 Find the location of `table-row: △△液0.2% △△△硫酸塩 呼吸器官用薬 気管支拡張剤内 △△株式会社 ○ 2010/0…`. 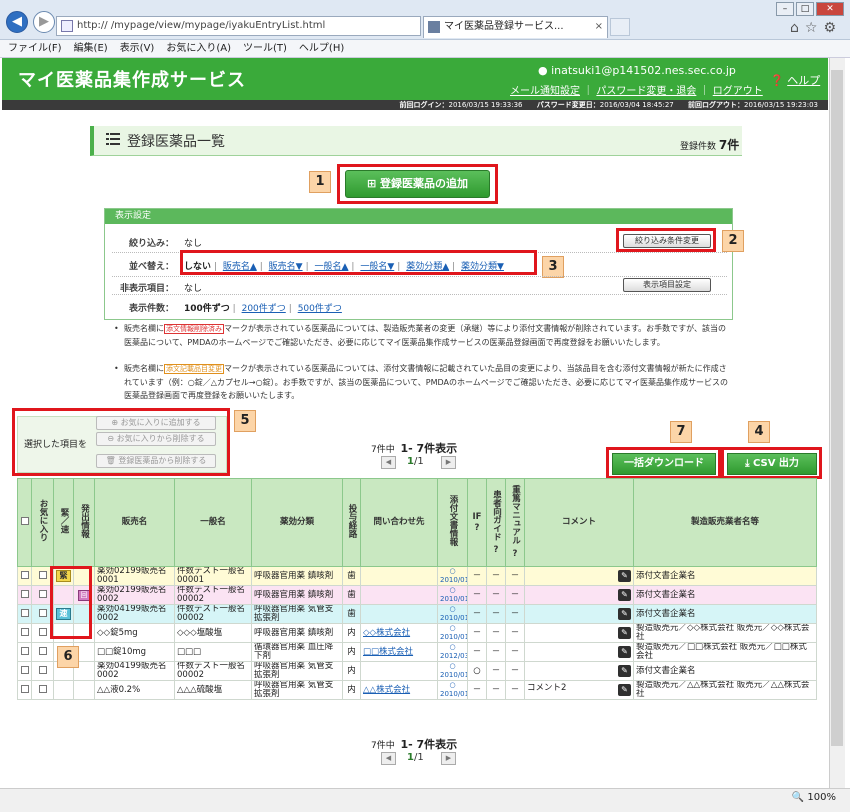

table-row: △△液0.2% △△△硫酸塩 呼吸器官用薬 気管支拡張剤内 △△株式会社 ○ 2010/0… is located at coordinates (417, 690).